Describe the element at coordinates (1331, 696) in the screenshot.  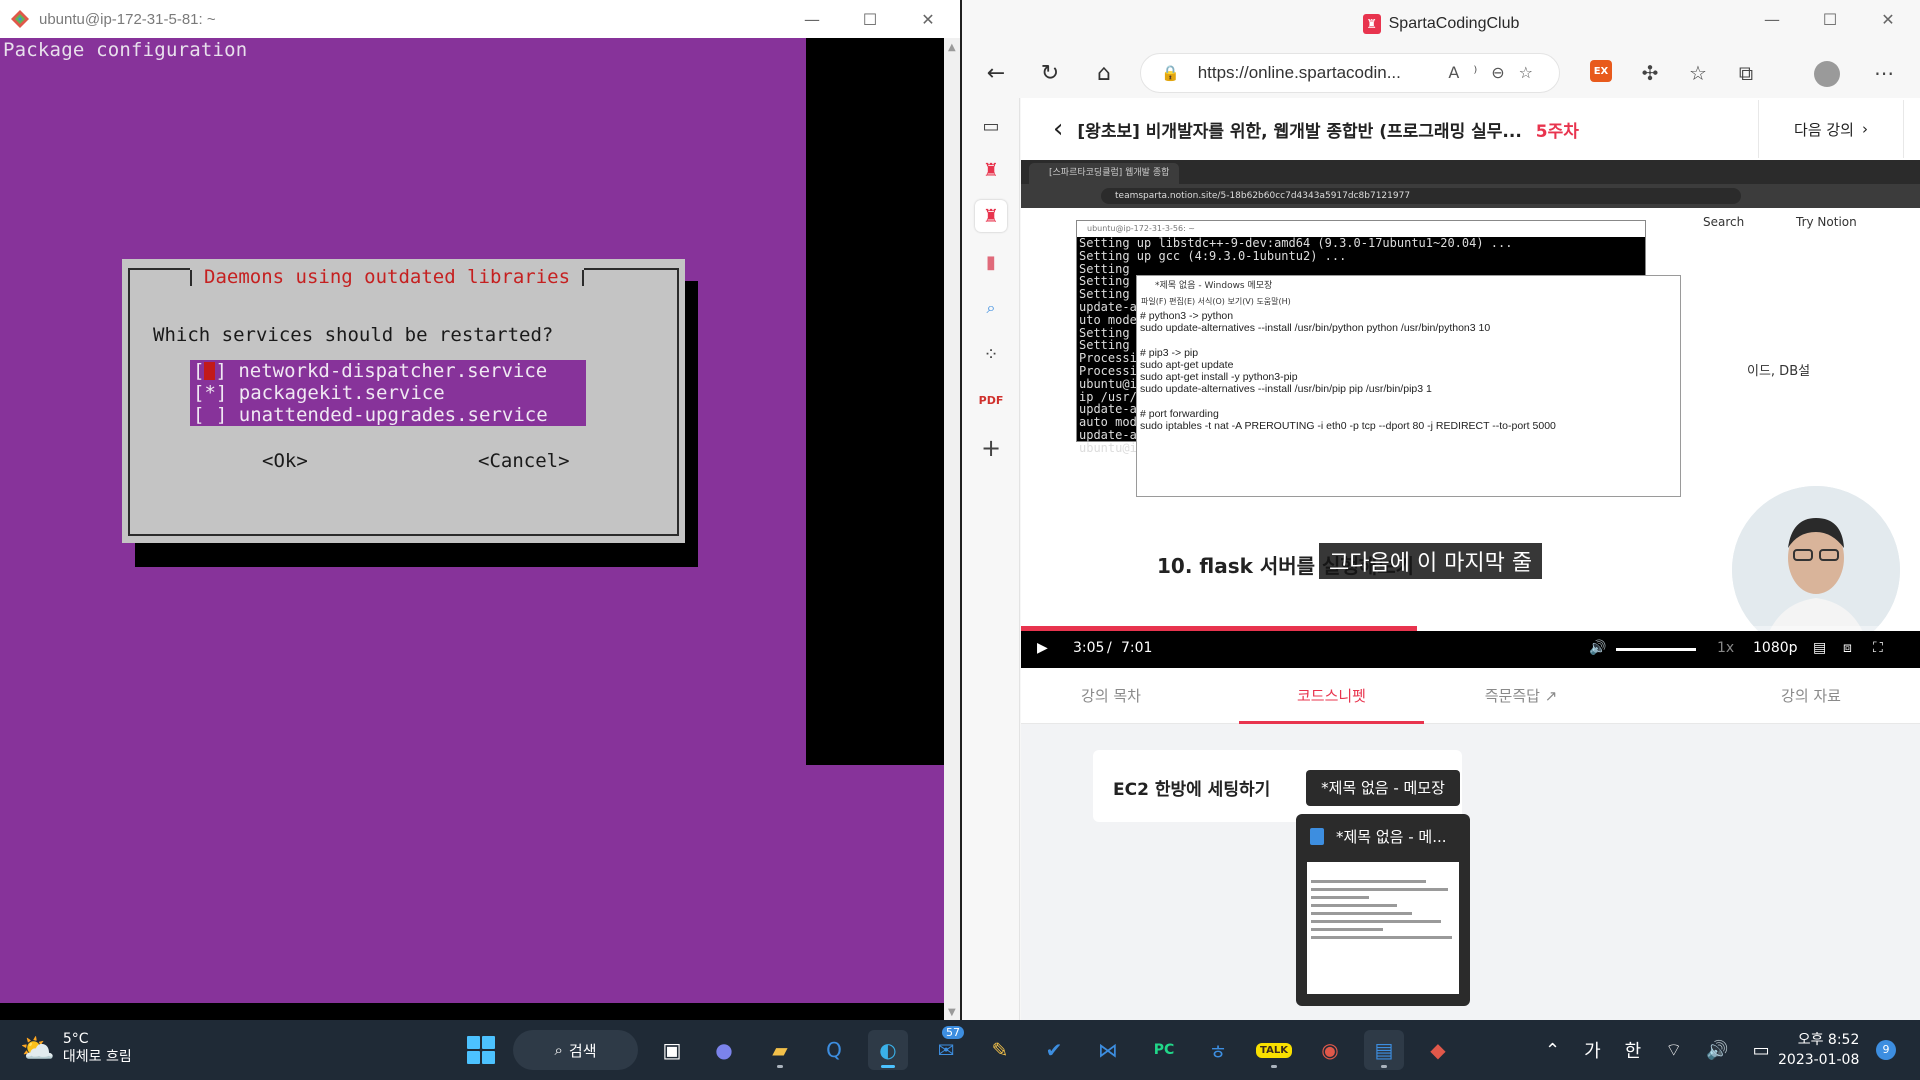
I see `tab-code-snippets: 코드스니펫` at that location.